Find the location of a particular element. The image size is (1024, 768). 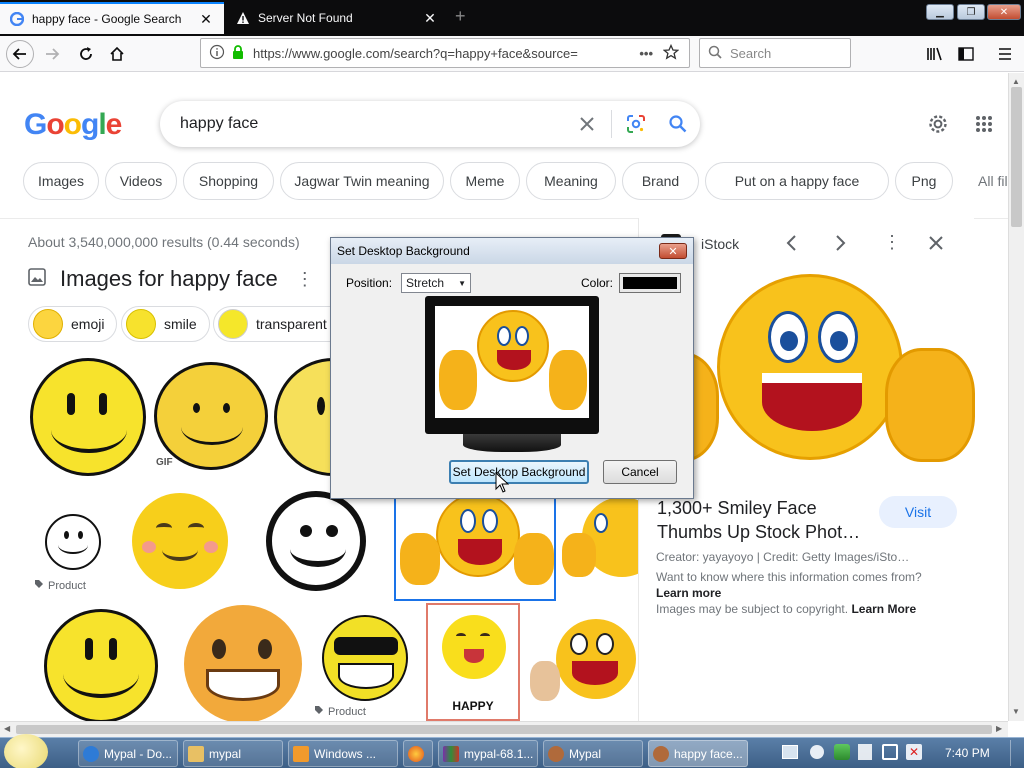

sidebar-icon is located at coordinates (966, 54).